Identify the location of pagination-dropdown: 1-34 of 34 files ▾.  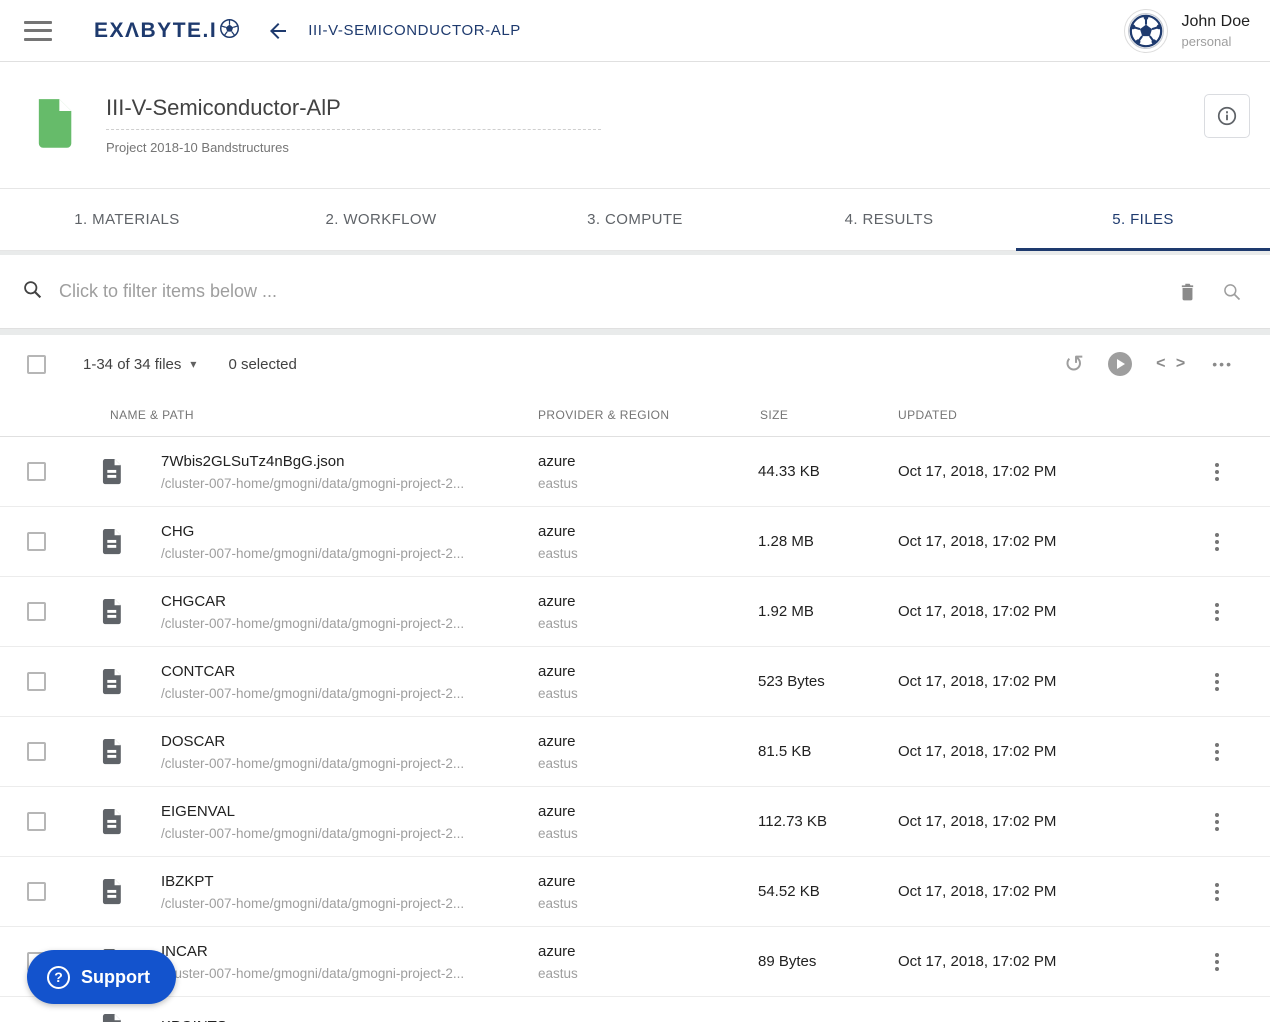
(139, 364).